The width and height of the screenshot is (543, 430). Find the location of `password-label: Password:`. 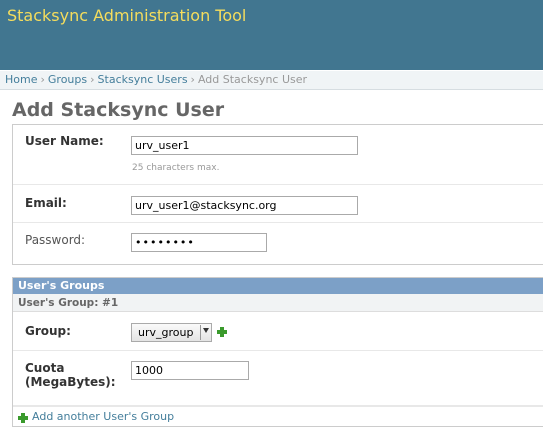

password-label: Password: is located at coordinates (55, 240).